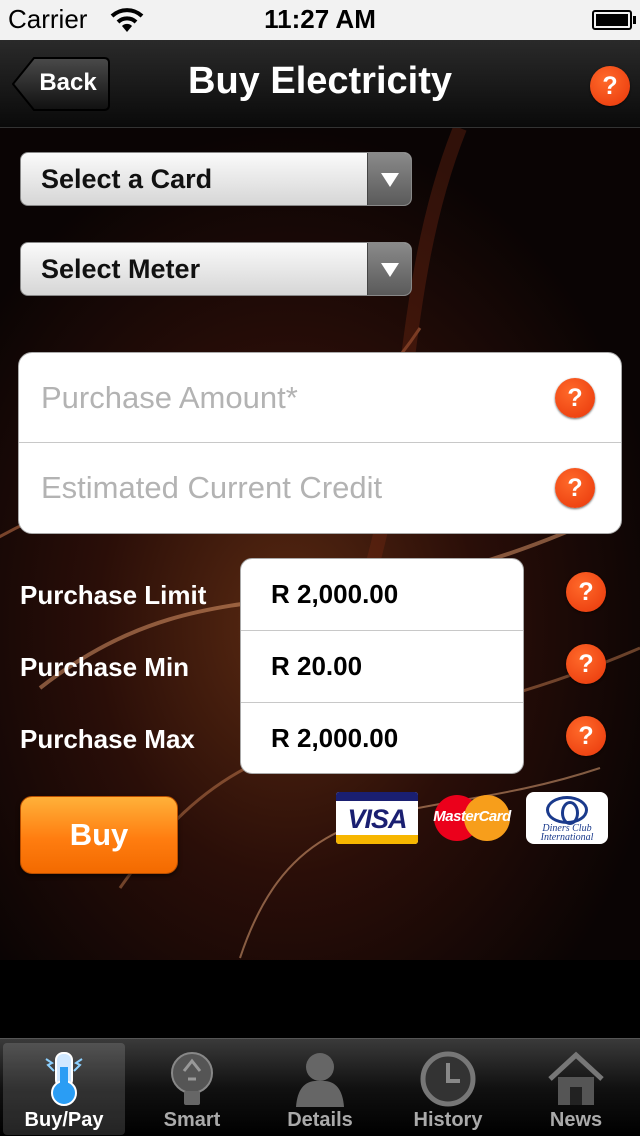 Image resolution: width=640 pixels, height=1136 pixels. I want to click on nav-bar: Back Buy Electricity ?, so click(320, 84).